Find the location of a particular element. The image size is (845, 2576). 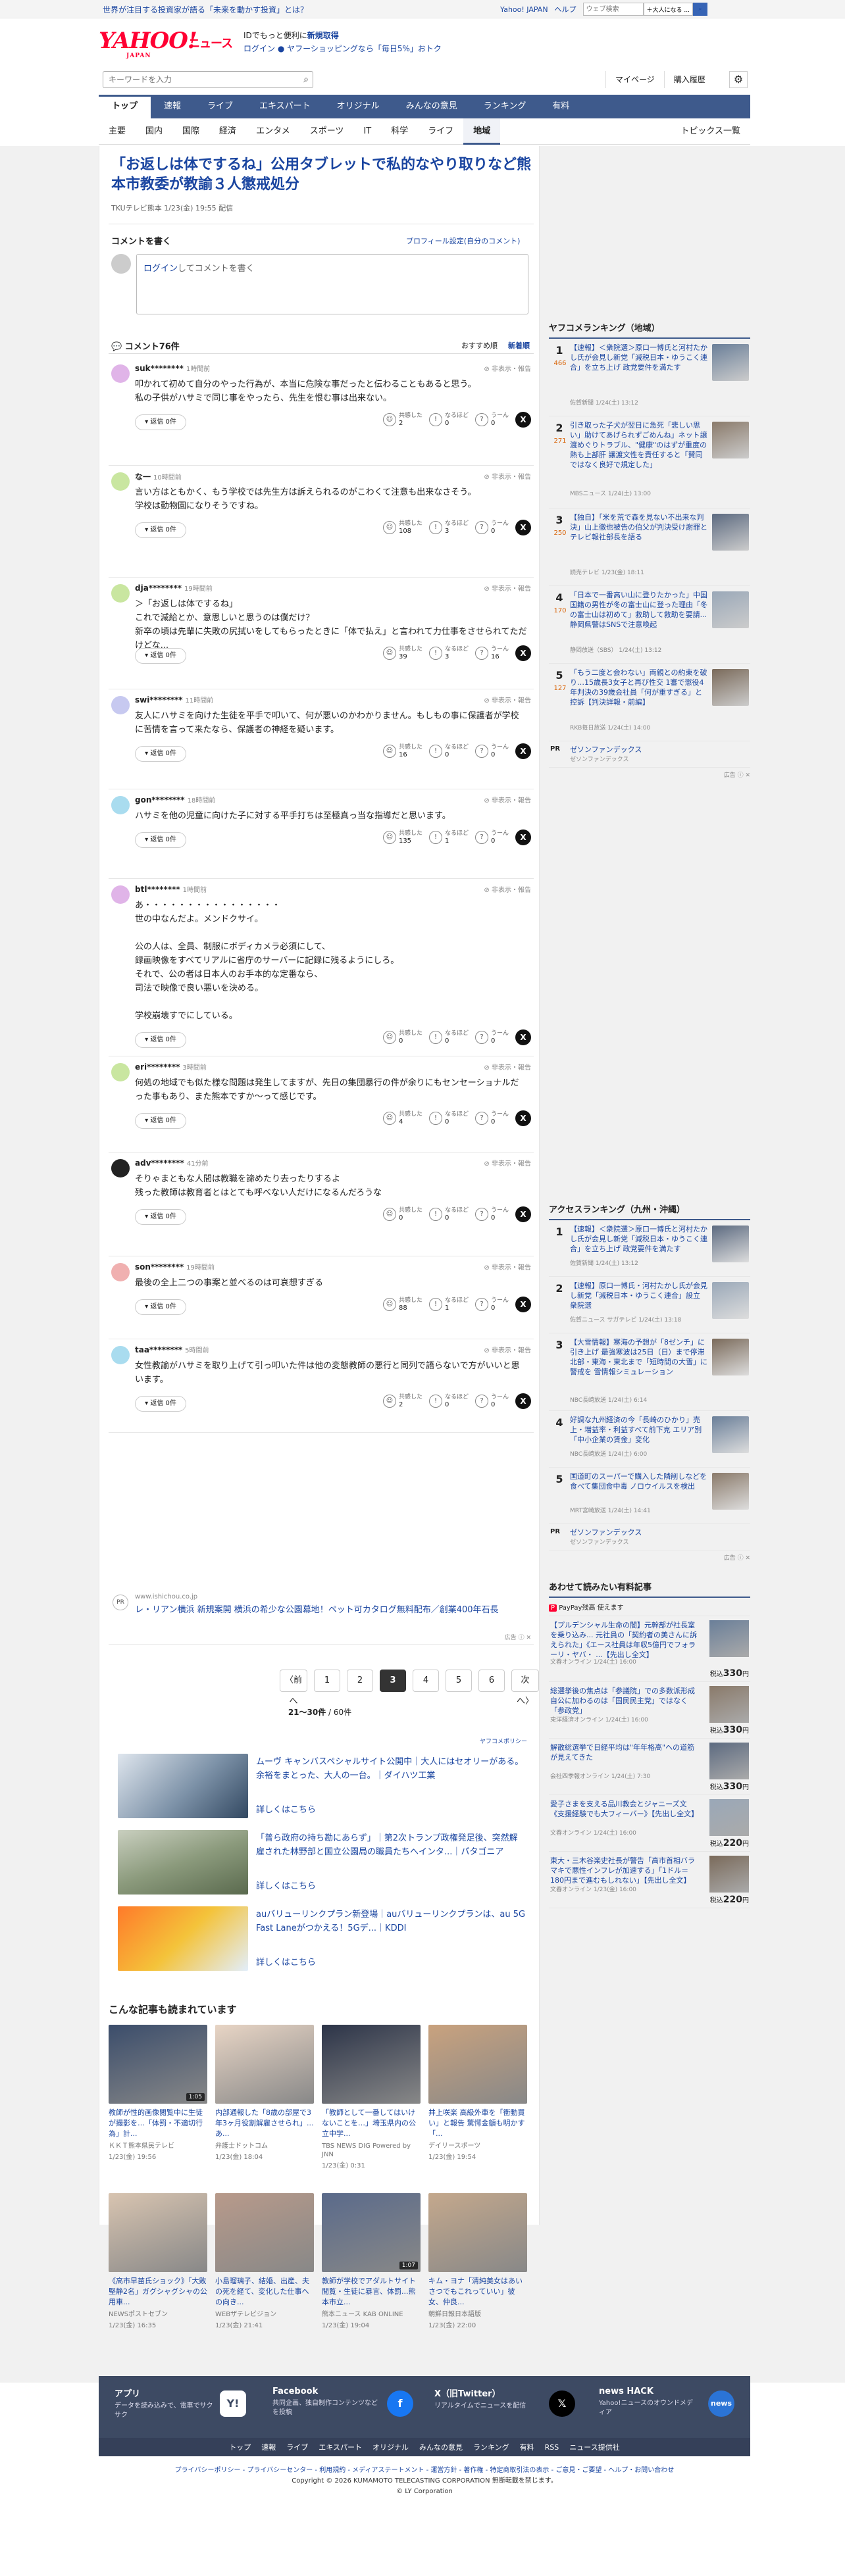

footer-nav-item: 有料 is located at coordinates (527, 2447).